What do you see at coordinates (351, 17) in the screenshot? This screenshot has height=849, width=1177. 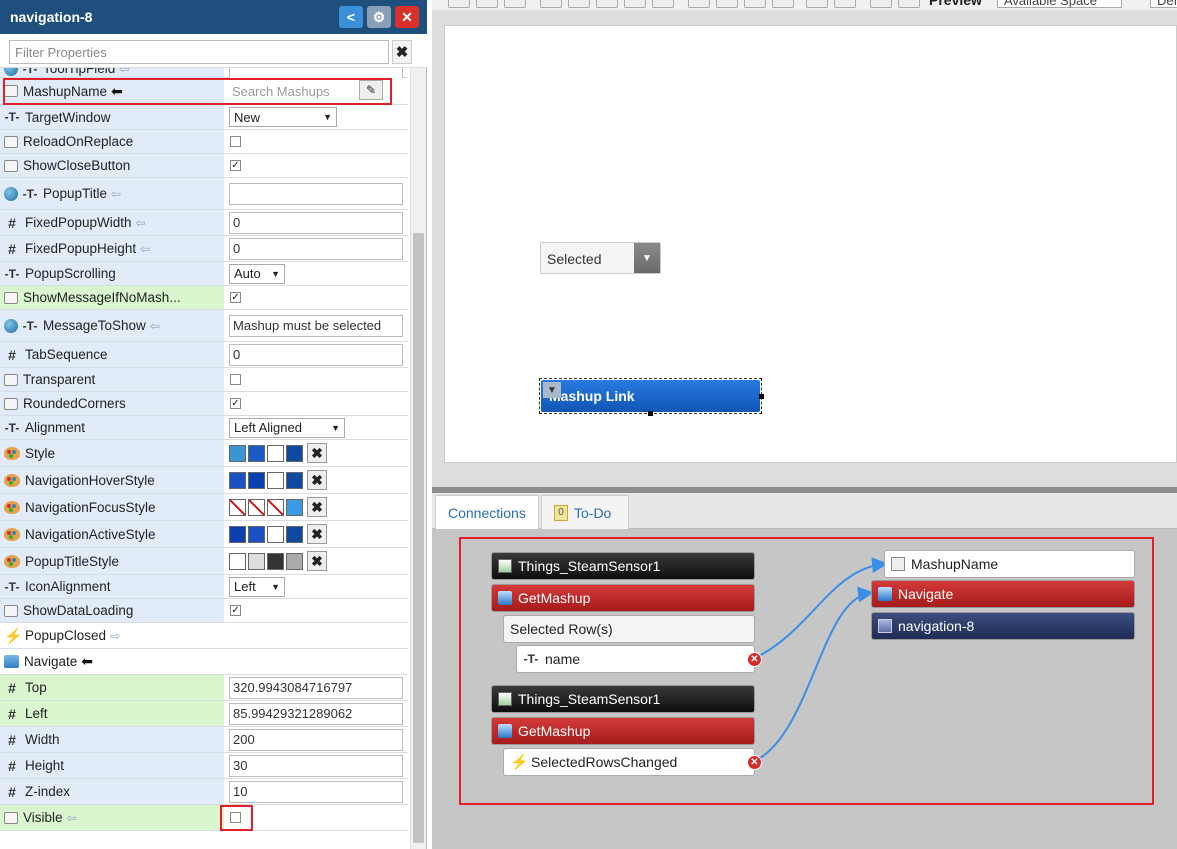 I see `share-icon: <` at bounding box center [351, 17].